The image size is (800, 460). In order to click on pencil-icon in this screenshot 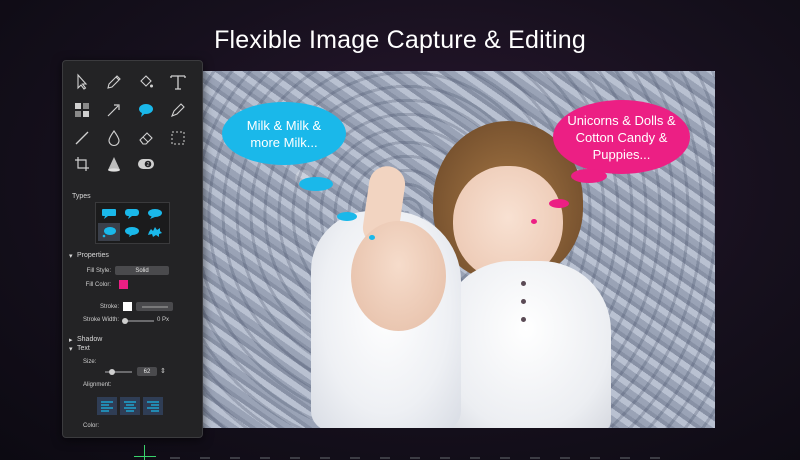, I will do `click(114, 82)`.